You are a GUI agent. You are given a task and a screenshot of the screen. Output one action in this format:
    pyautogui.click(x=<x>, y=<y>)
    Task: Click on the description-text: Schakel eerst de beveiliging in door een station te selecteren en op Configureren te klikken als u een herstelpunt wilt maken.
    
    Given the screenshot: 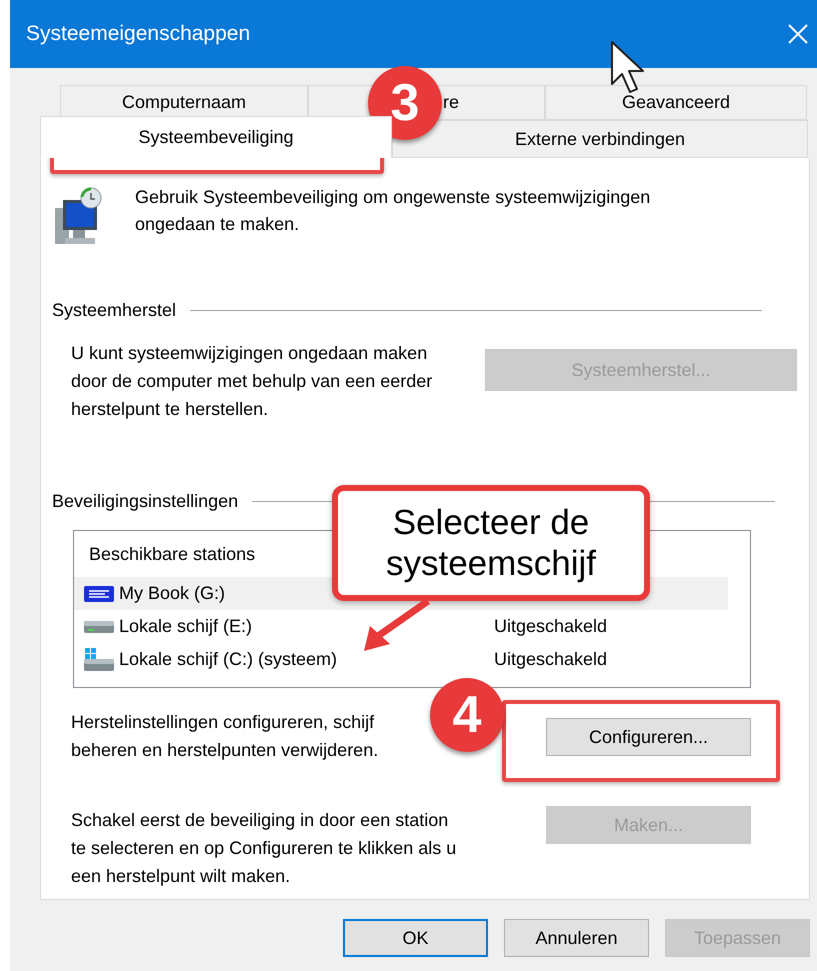 What is the action you would take?
    pyautogui.click(x=264, y=848)
    